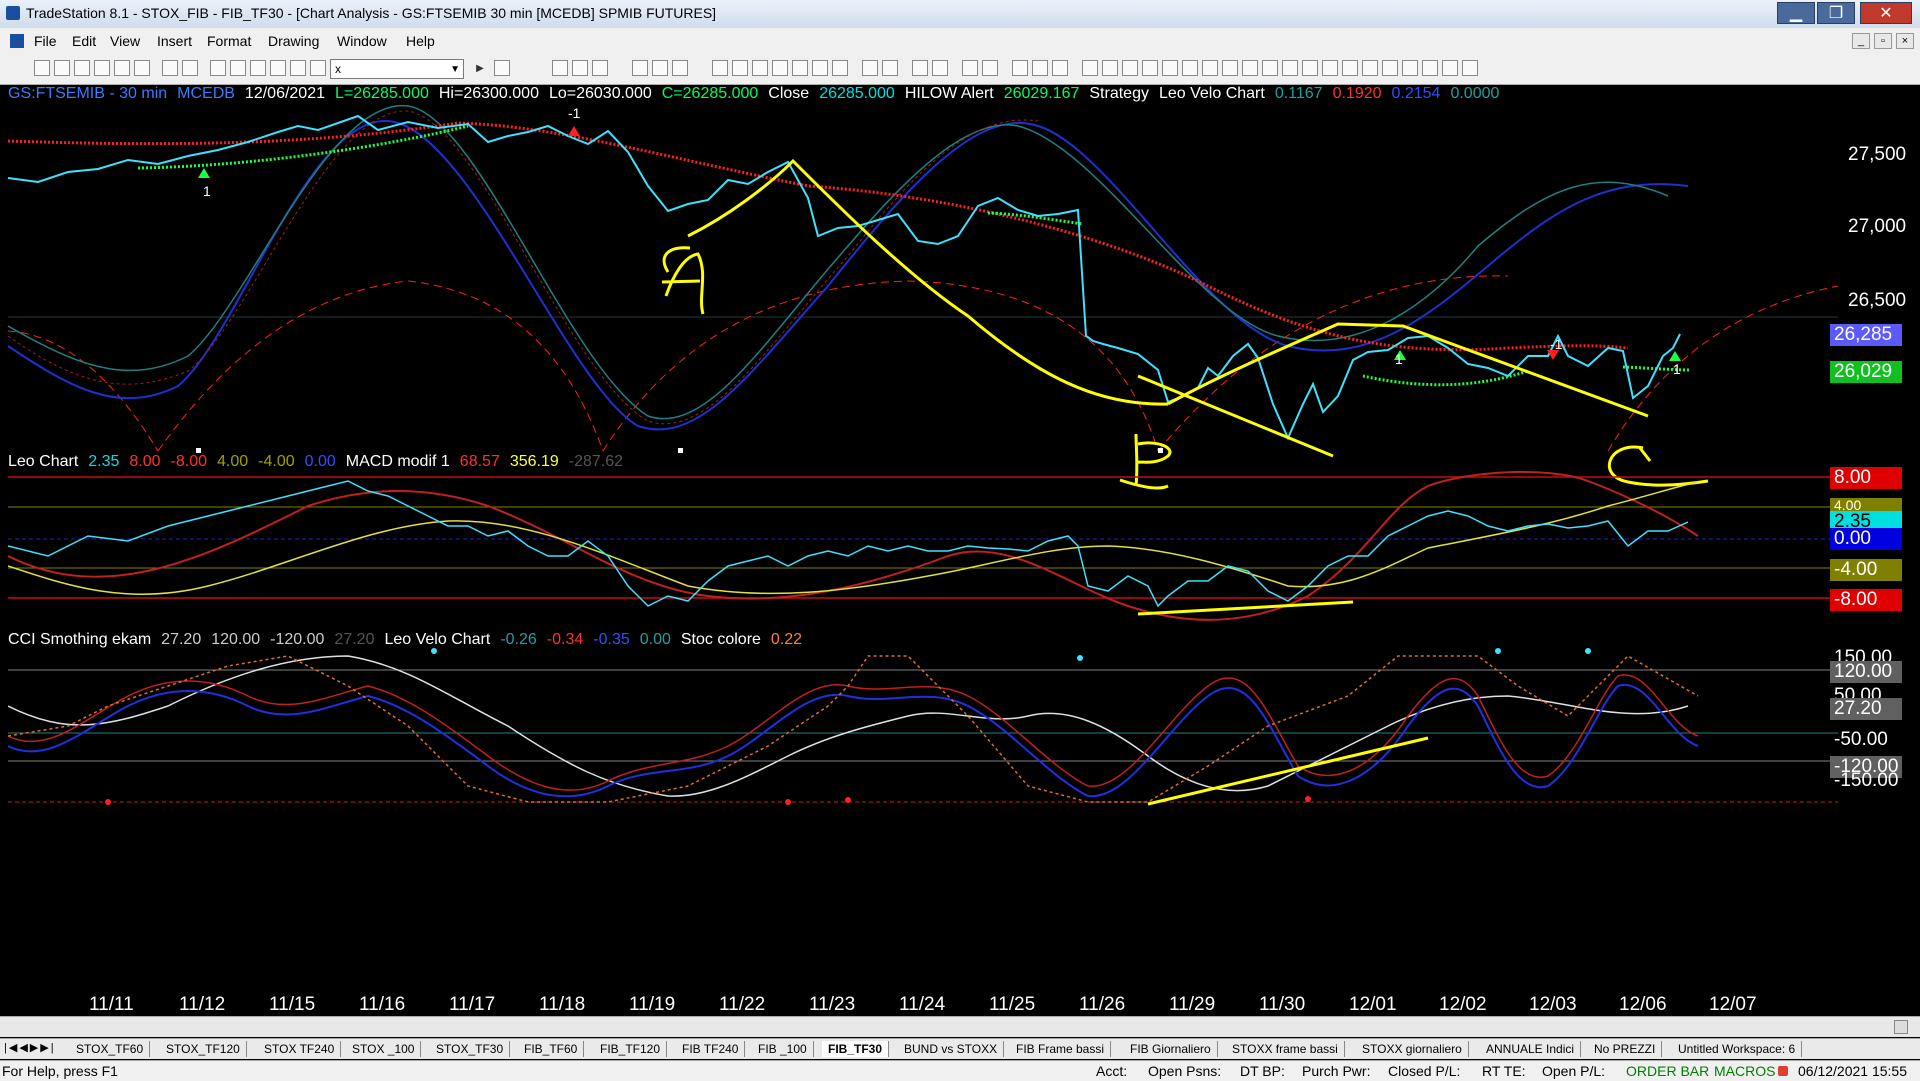  I want to click on new-icon, so click(42, 68).